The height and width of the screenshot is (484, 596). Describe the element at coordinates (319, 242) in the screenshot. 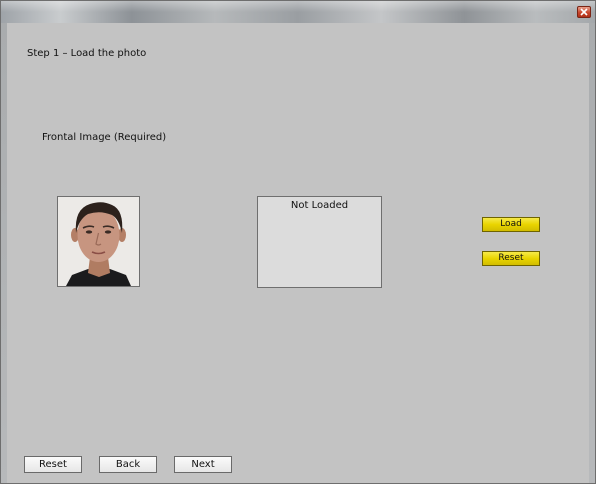

I see `image-preview-box: Not Loaded` at that location.